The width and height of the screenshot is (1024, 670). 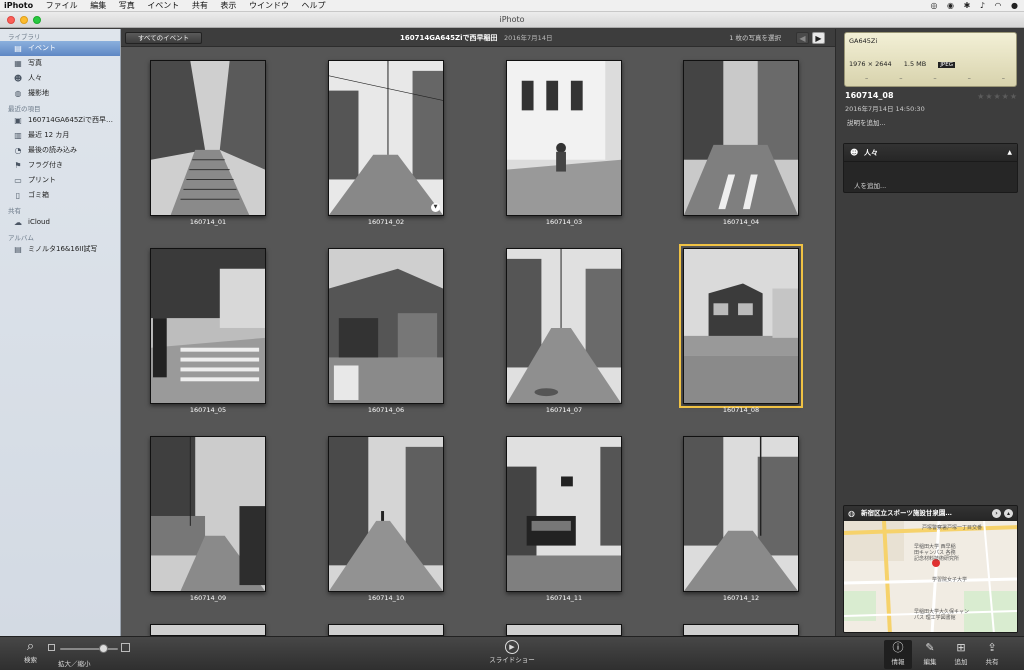 What do you see at coordinates (62, 6) in the screenshot?
I see `menu-file: ファイル` at bounding box center [62, 6].